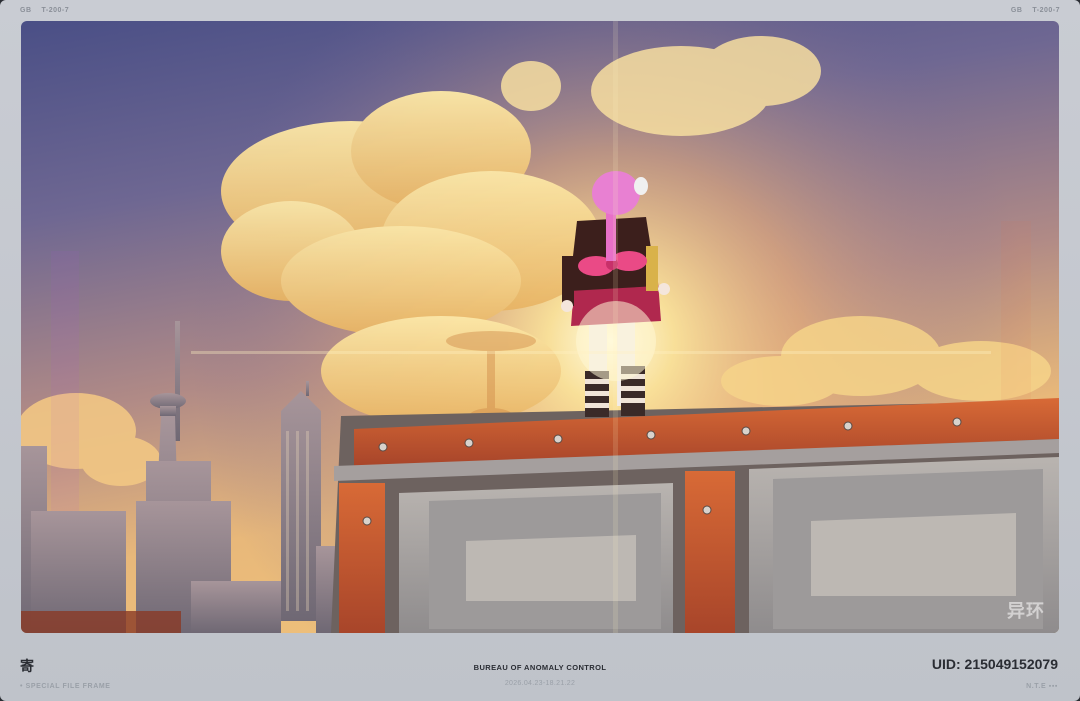  I want to click on header-left-code: GB T-200-7, so click(45, 10).